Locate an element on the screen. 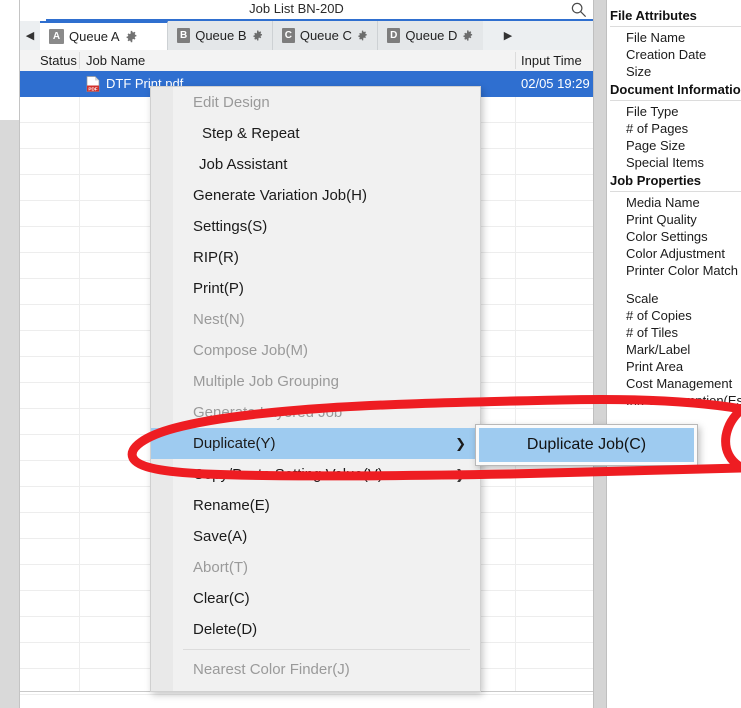 The image size is (741, 708). job-input-time-cell: 02/05 19:29 is located at coordinates (555, 83).